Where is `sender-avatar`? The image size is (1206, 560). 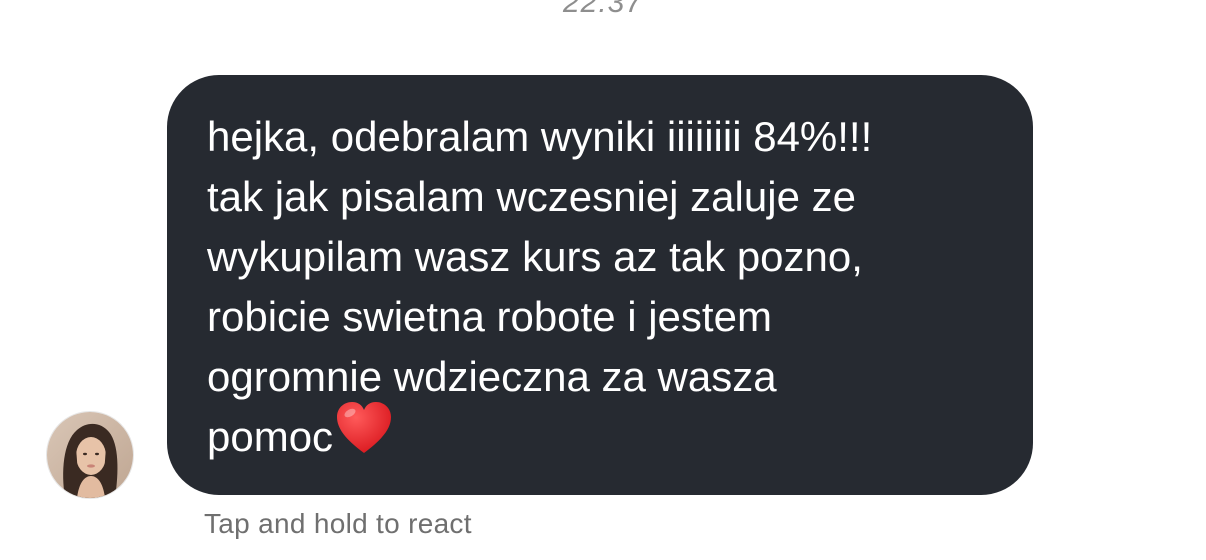 sender-avatar is located at coordinates (90, 455).